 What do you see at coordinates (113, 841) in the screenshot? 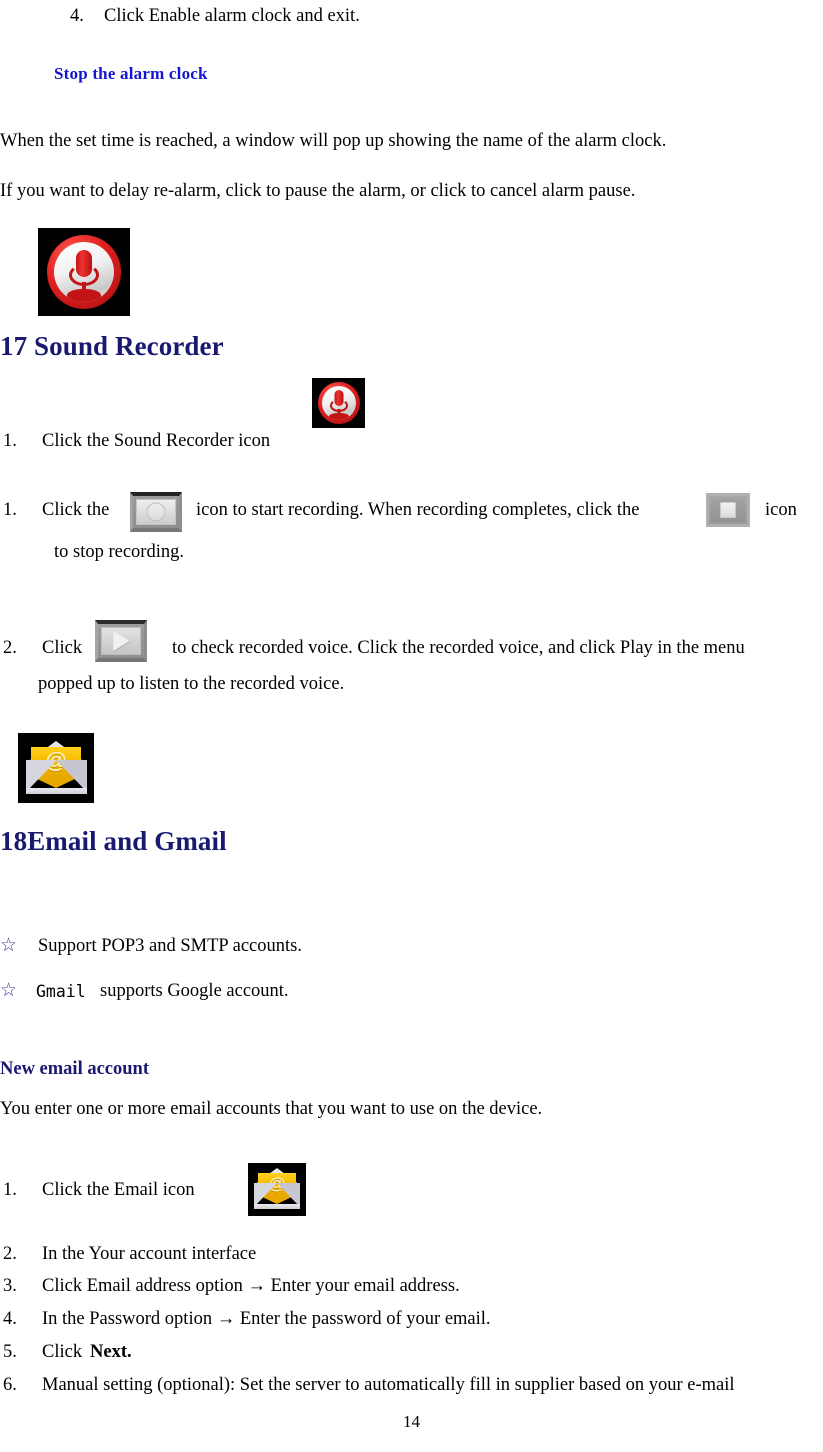
I see `email-gmail-heading: 18Email and Gmail` at bounding box center [113, 841].